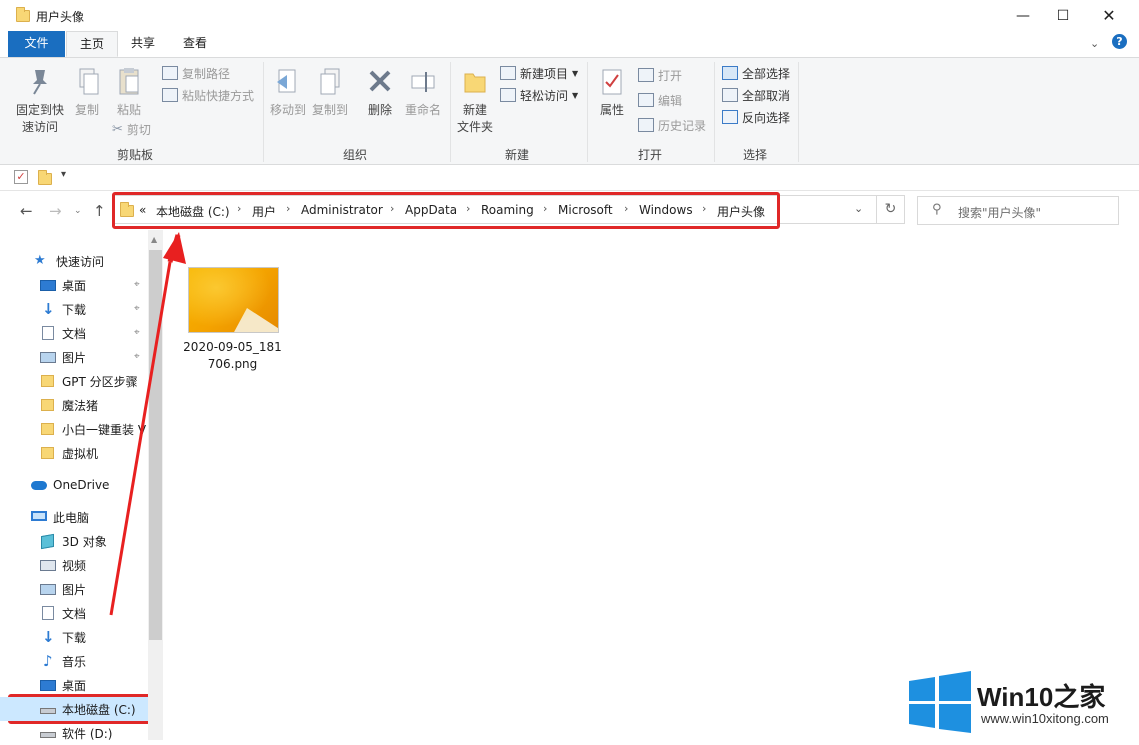  I want to click on move-to-button: 移动到, so click(288, 92).